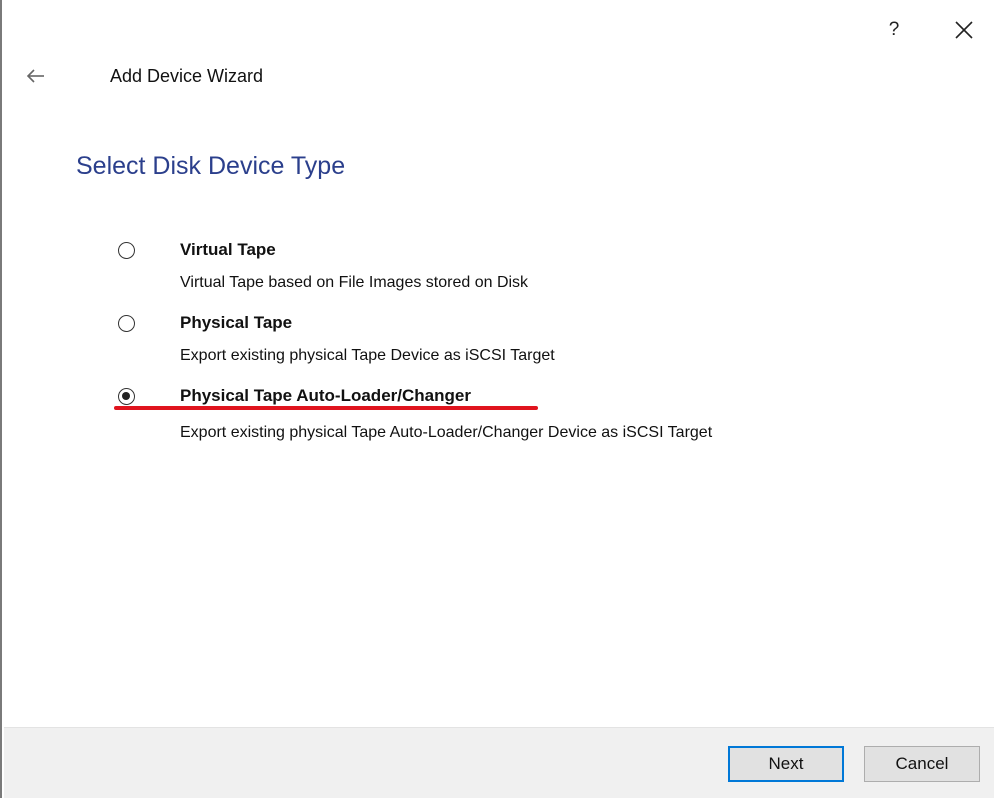  What do you see at coordinates (236, 322) in the screenshot?
I see `option-title: Physical Tape` at bounding box center [236, 322].